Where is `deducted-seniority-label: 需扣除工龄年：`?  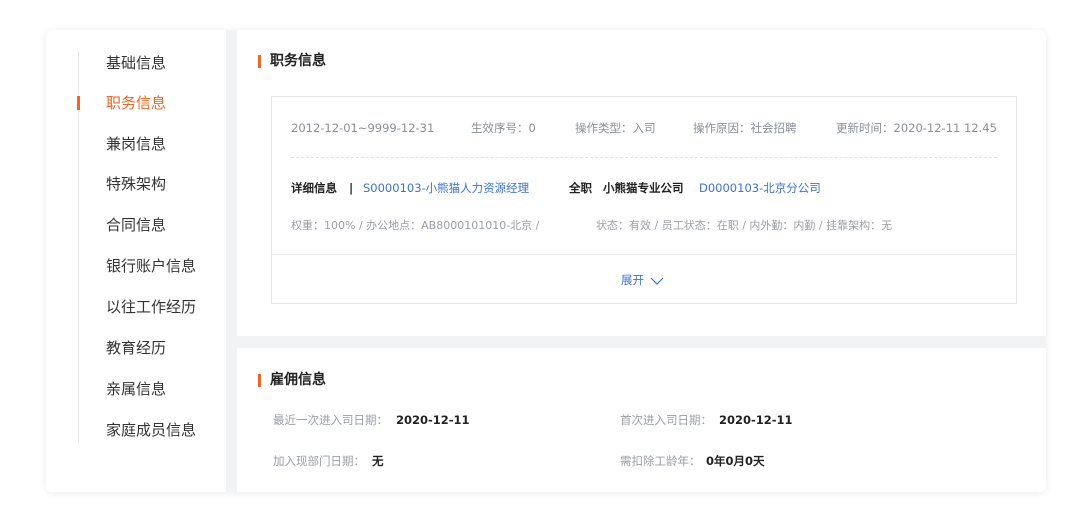
deducted-seniority-label: 需扣除工龄年： is located at coordinates (660, 461).